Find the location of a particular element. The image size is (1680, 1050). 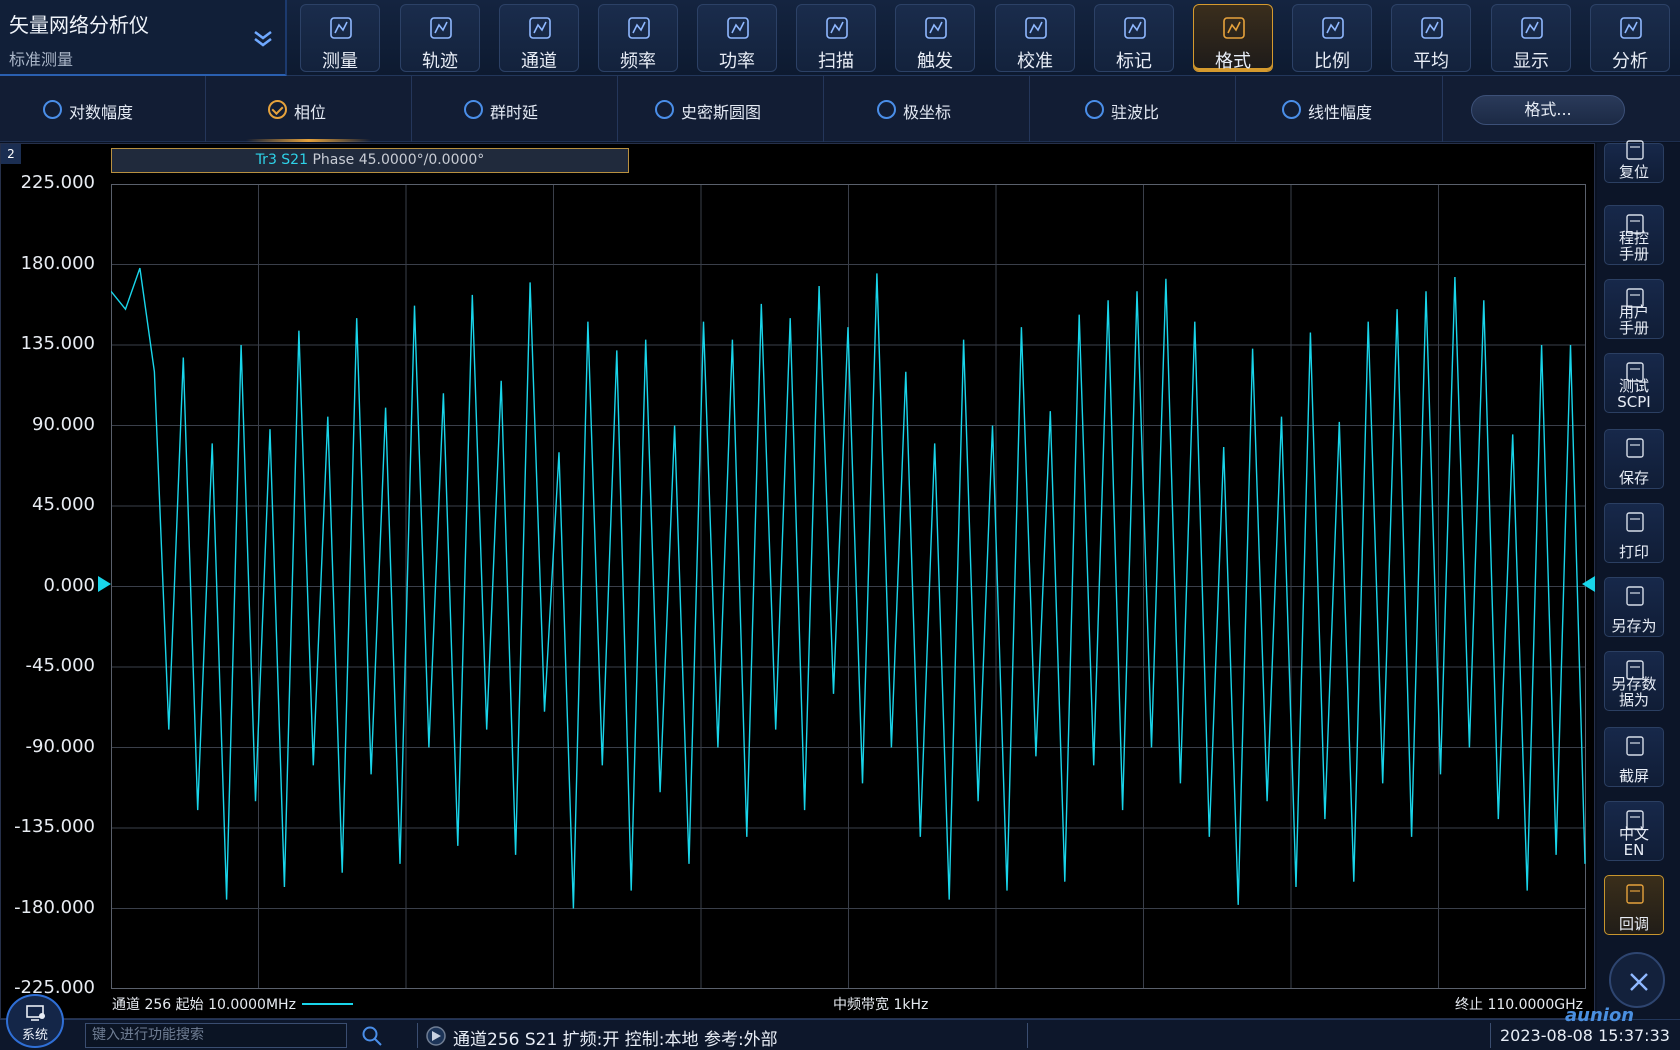

toolbar-button-label: 显示 is located at coordinates (1531, 61).